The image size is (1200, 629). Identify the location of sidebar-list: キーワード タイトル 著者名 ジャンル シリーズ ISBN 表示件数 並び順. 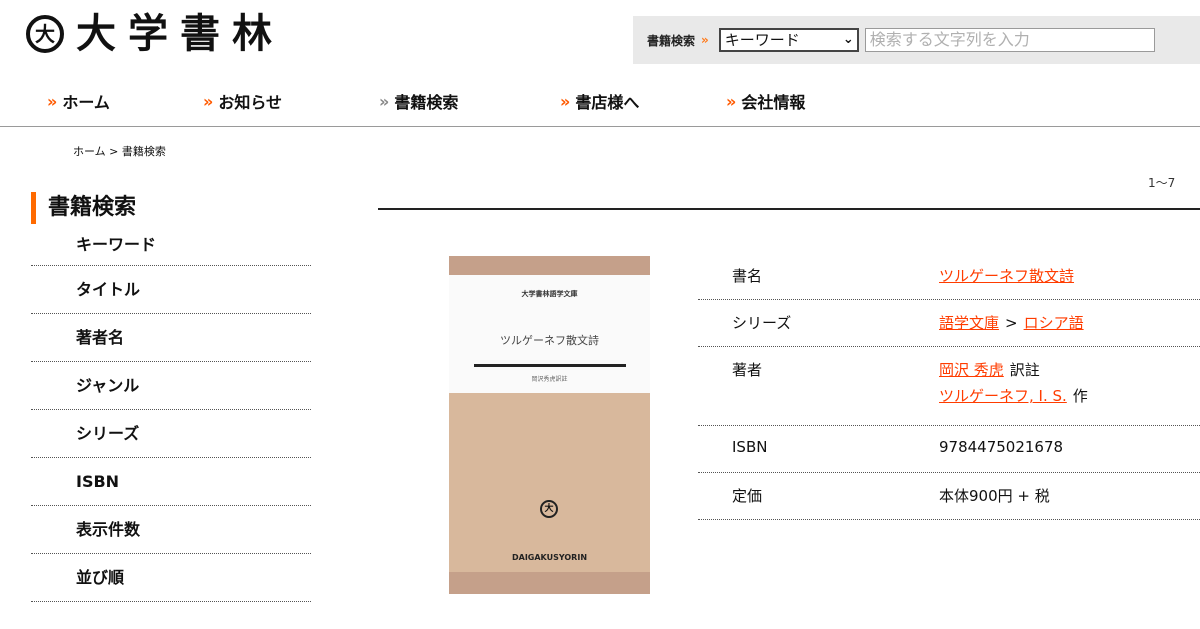
(171, 415).